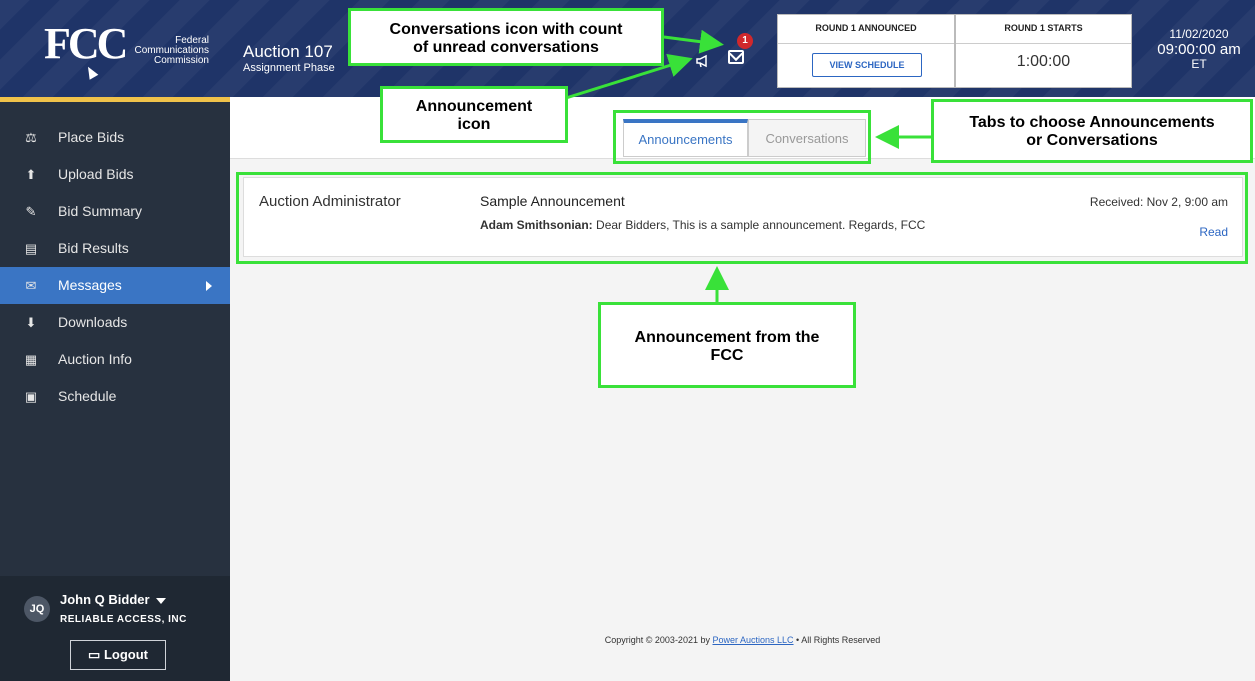  I want to click on sidebar-item-label: Messages, so click(90, 285).